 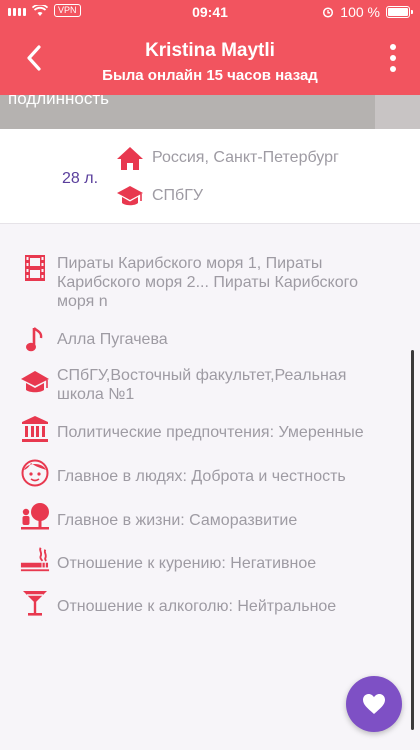 What do you see at coordinates (58, 98) in the screenshot?
I see `photo-caption: подлинность` at bounding box center [58, 98].